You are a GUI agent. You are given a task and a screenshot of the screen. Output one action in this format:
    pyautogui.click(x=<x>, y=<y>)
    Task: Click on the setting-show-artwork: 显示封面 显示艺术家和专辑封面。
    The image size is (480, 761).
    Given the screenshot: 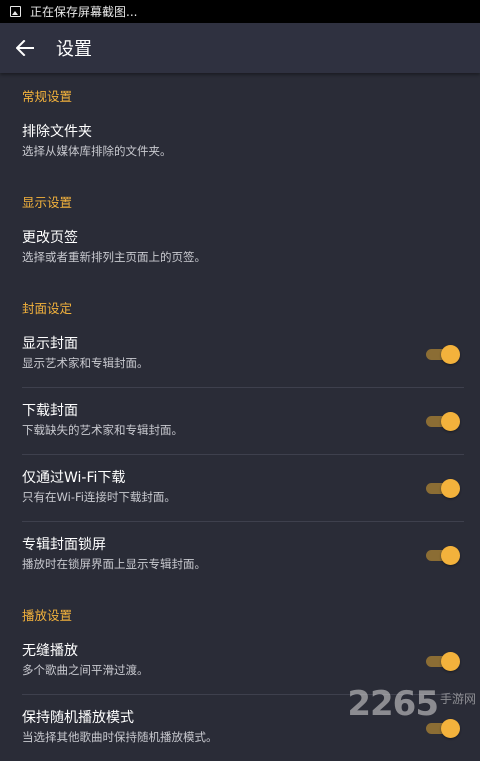 What is the action you would take?
    pyautogui.click(x=240, y=354)
    